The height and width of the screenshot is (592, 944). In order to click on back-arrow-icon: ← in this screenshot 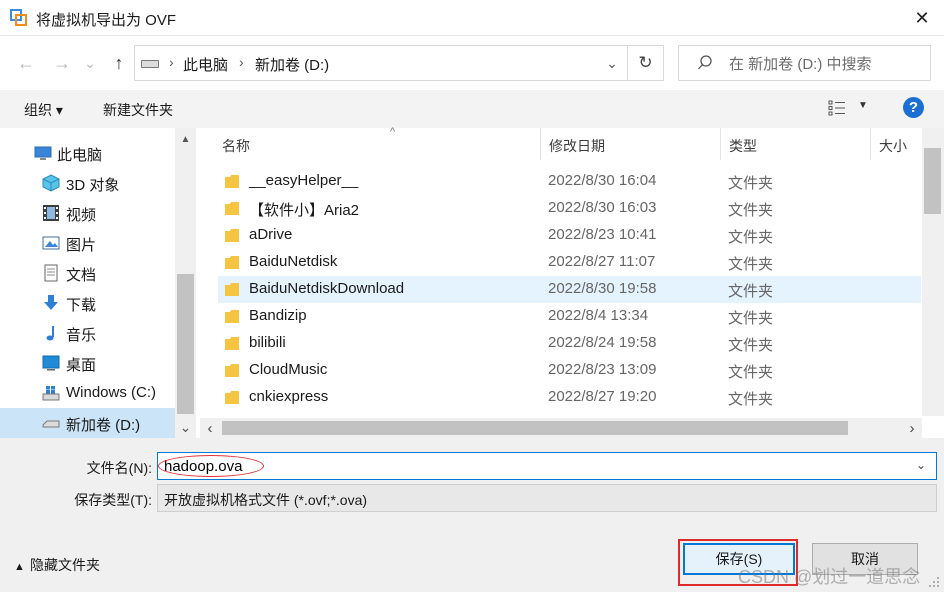, I will do `click(26, 62)`.